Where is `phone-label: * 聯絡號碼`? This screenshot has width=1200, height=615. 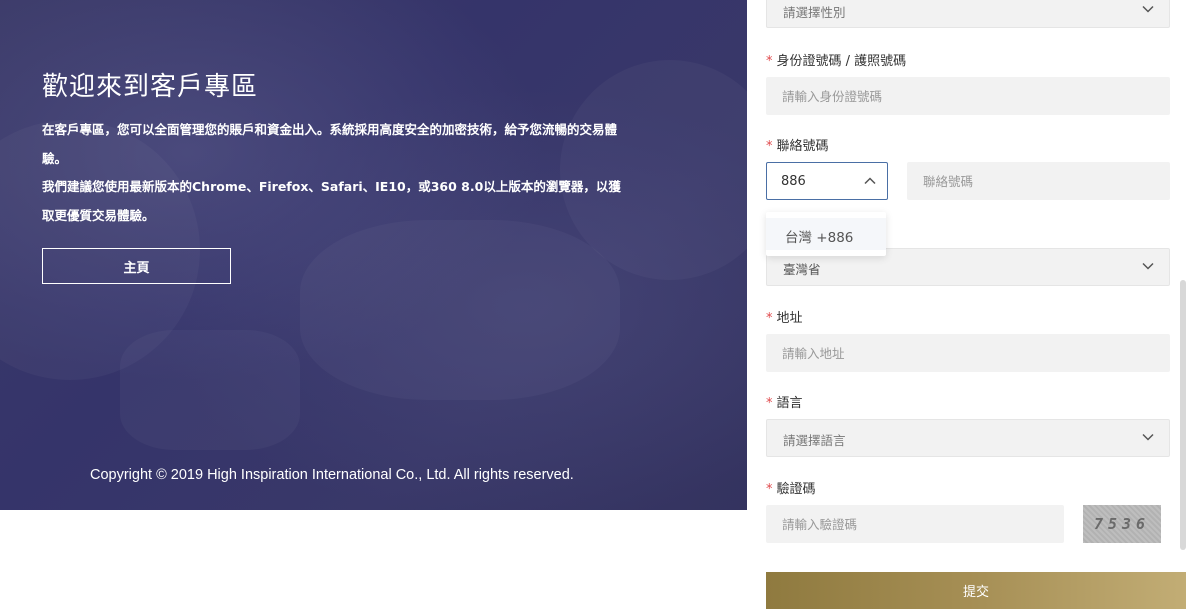
phone-label: * 聯絡號碼 is located at coordinates (797, 144).